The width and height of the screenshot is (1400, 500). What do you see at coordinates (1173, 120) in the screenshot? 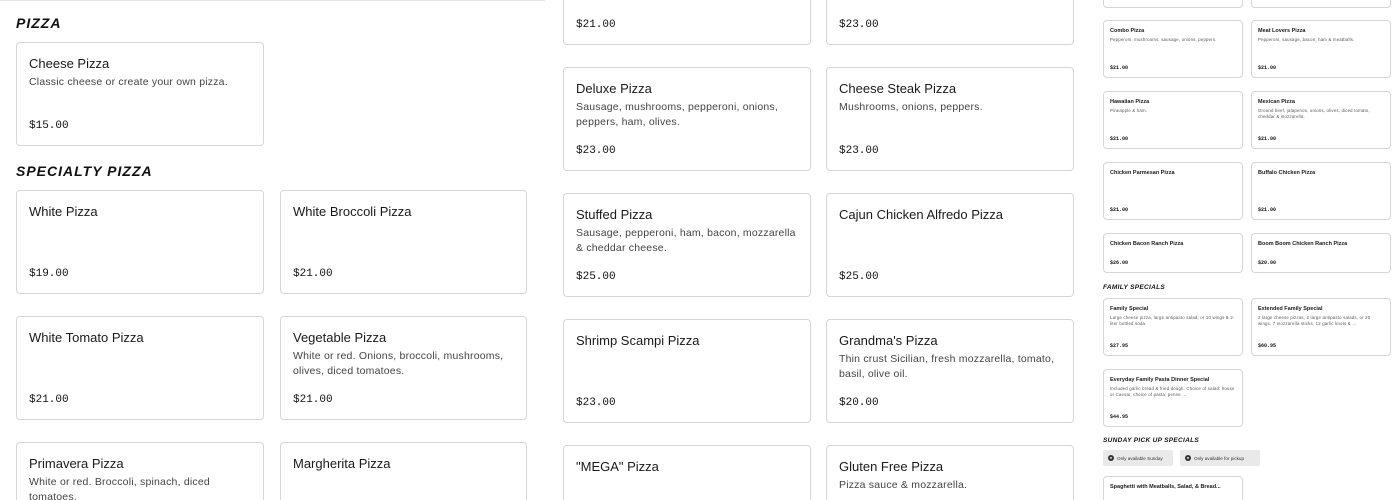
I see `menu-item-card: Hawaiian Pizza Pineapple & ham. $21.00` at bounding box center [1173, 120].